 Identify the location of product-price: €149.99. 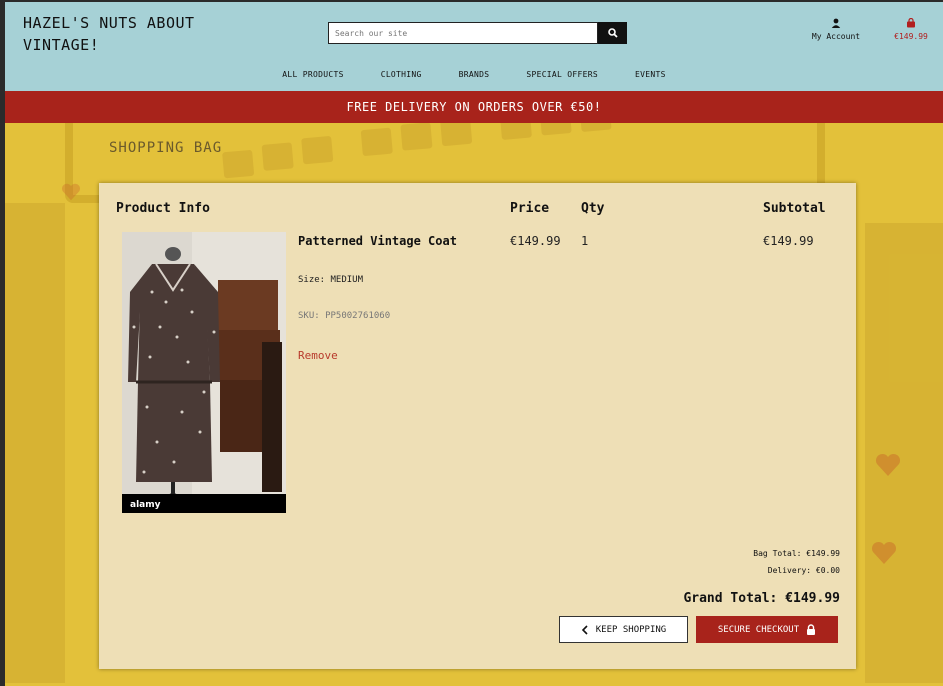
(535, 241).